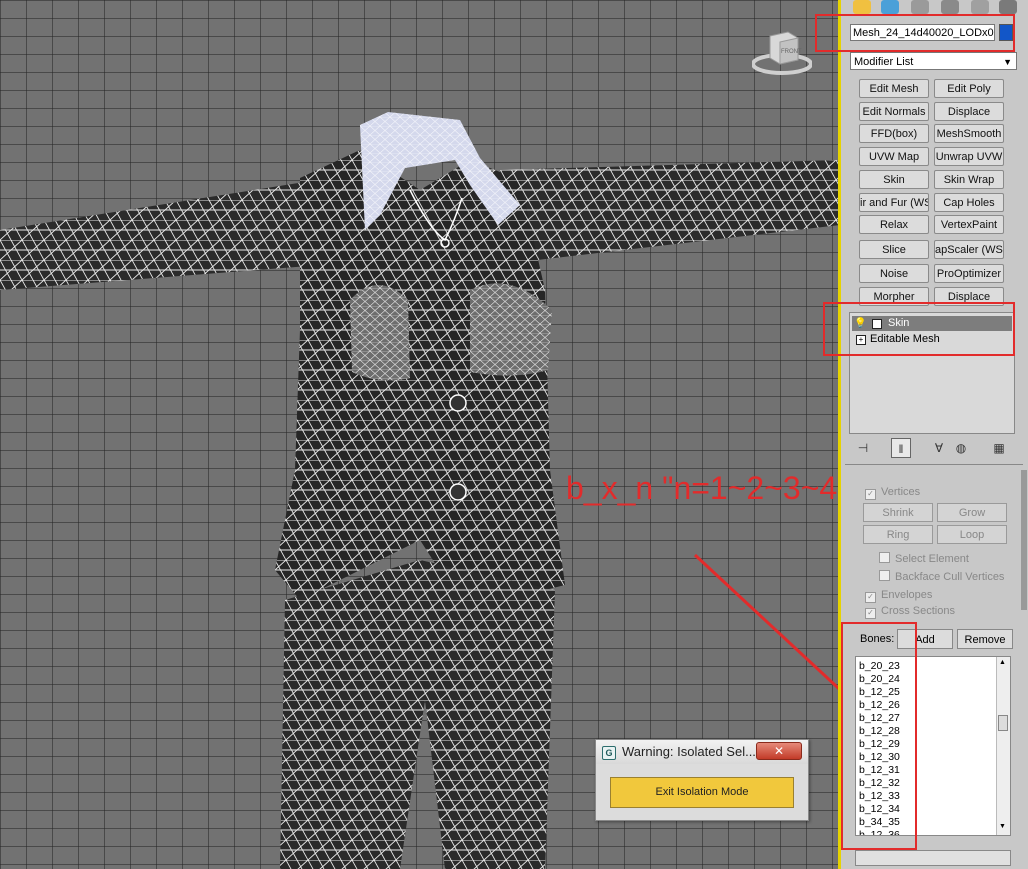 This screenshot has width=1028, height=869. Describe the element at coordinates (884, 62) in the screenshot. I see `modifier-list-label: Modifier List` at that location.